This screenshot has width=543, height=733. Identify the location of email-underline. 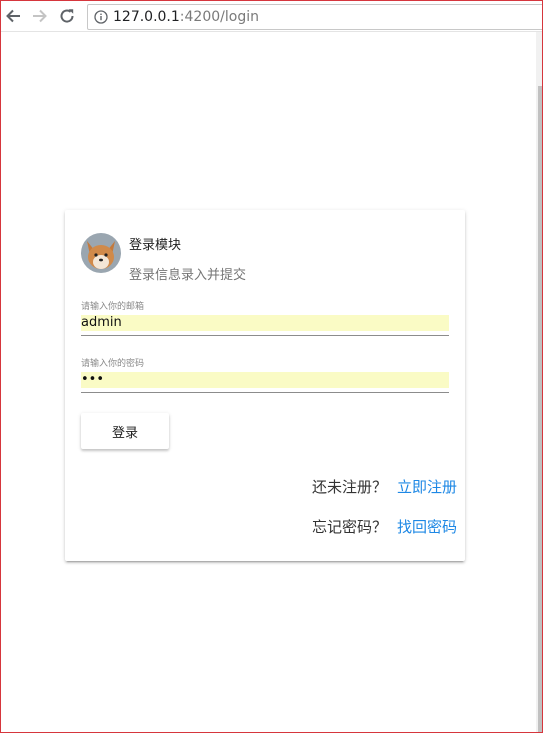
(265, 335).